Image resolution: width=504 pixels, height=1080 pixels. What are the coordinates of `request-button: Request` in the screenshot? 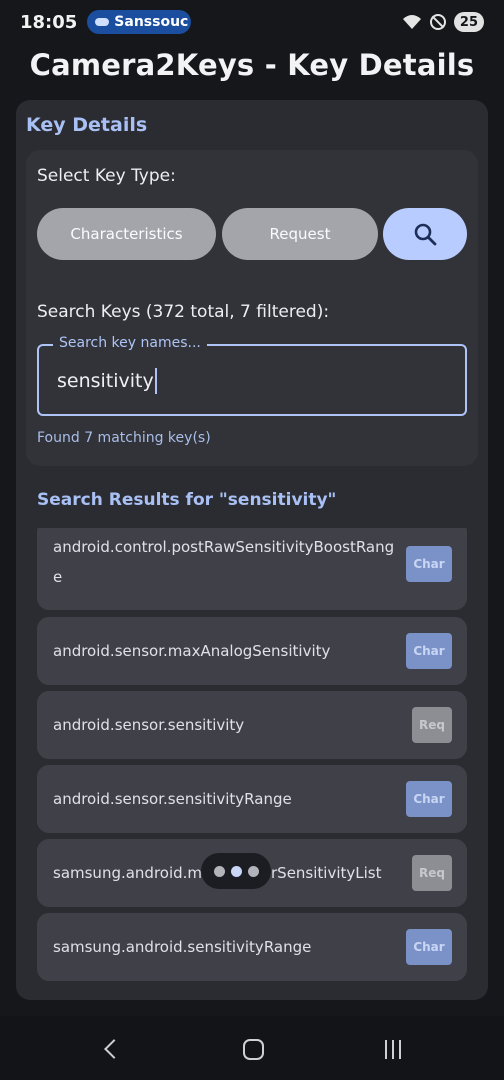 It's located at (300, 234).